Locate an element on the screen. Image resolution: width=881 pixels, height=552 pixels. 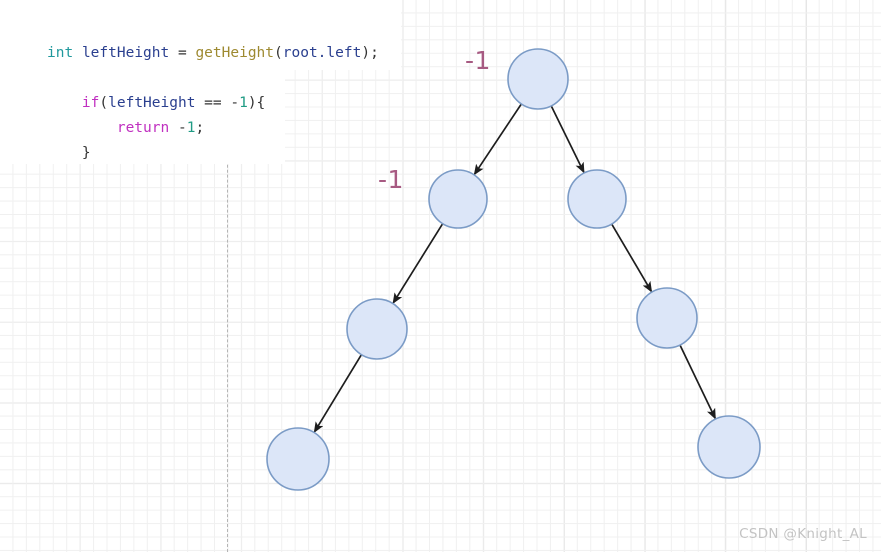
tree-node-n-l3 is located at coordinates (298, 459).